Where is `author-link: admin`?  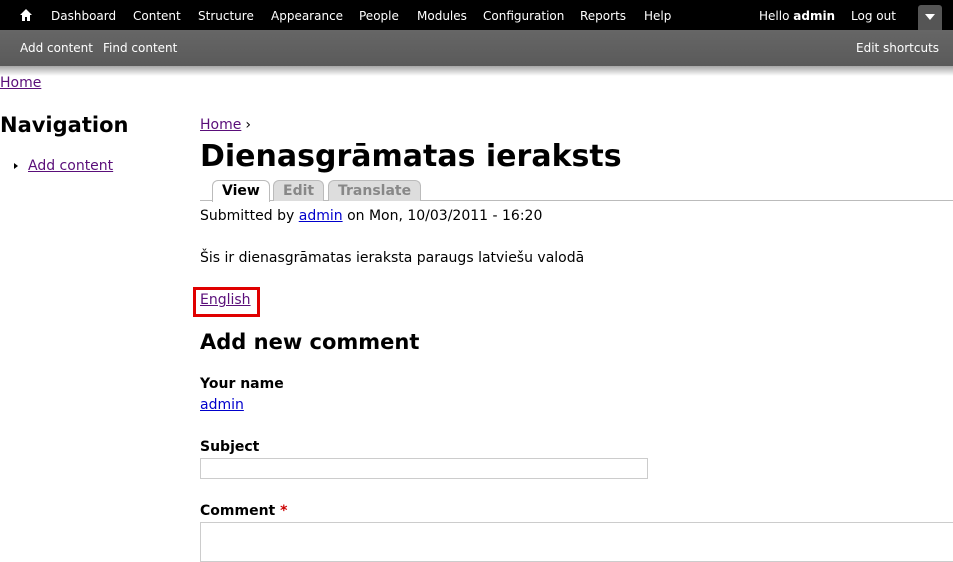 author-link: admin is located at coordinates (321, 216).